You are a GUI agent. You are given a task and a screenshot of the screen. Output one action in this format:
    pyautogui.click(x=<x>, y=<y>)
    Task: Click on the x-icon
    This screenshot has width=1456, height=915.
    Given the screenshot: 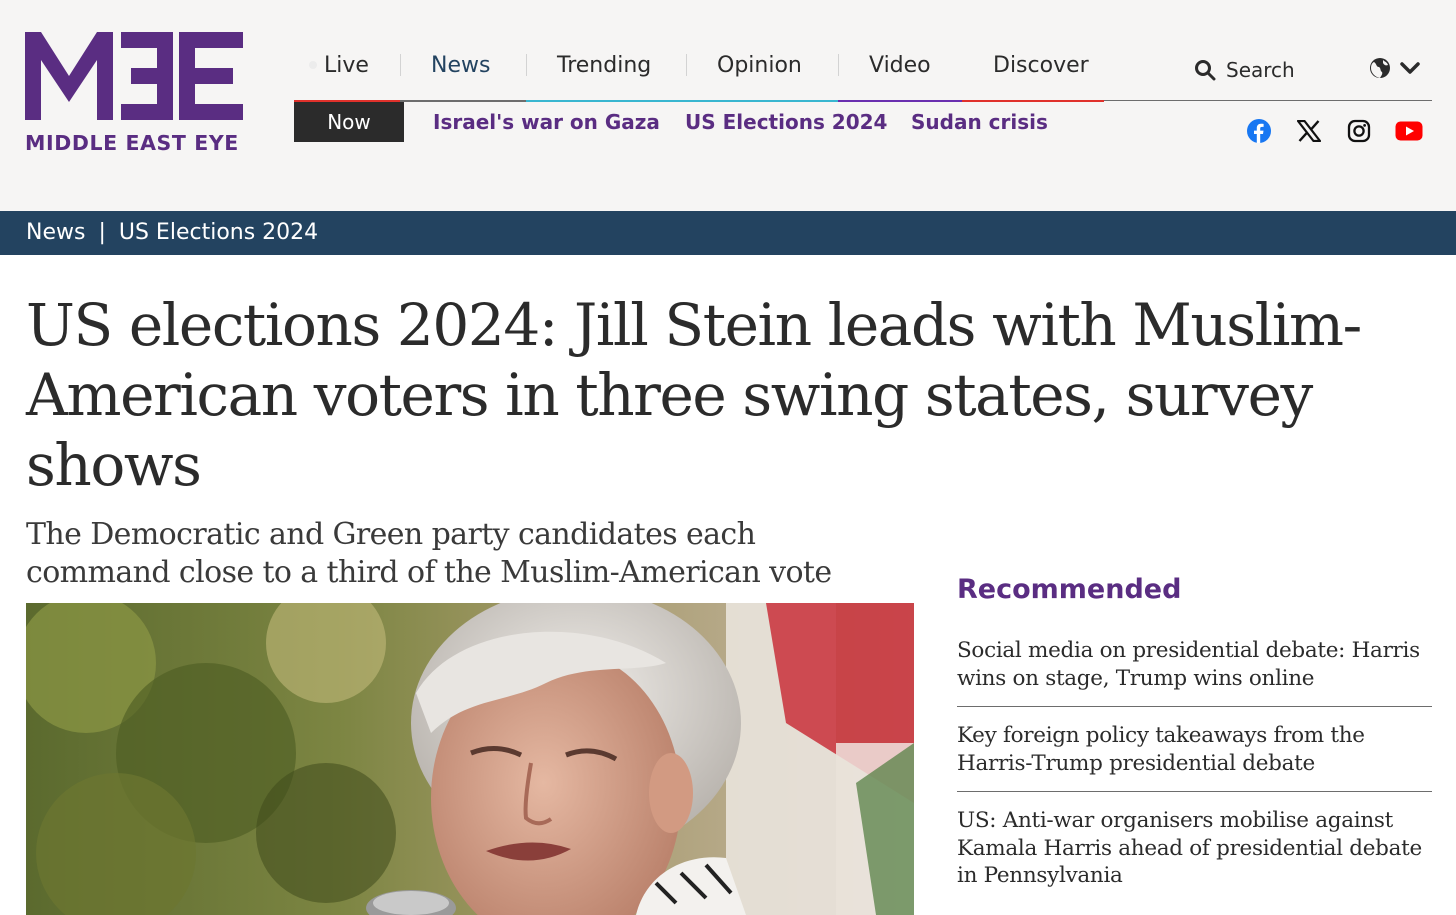 What is the action you would take?
    pyautogui.click(x=1309, y=131)
    